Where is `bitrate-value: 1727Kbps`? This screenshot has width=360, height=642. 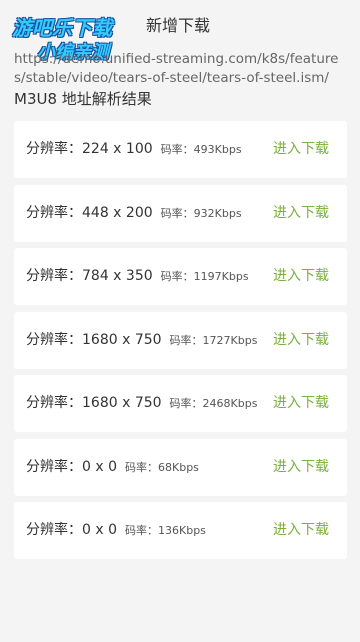
bitrate-value: 1727Kbps is located at coordinates (230, 340).